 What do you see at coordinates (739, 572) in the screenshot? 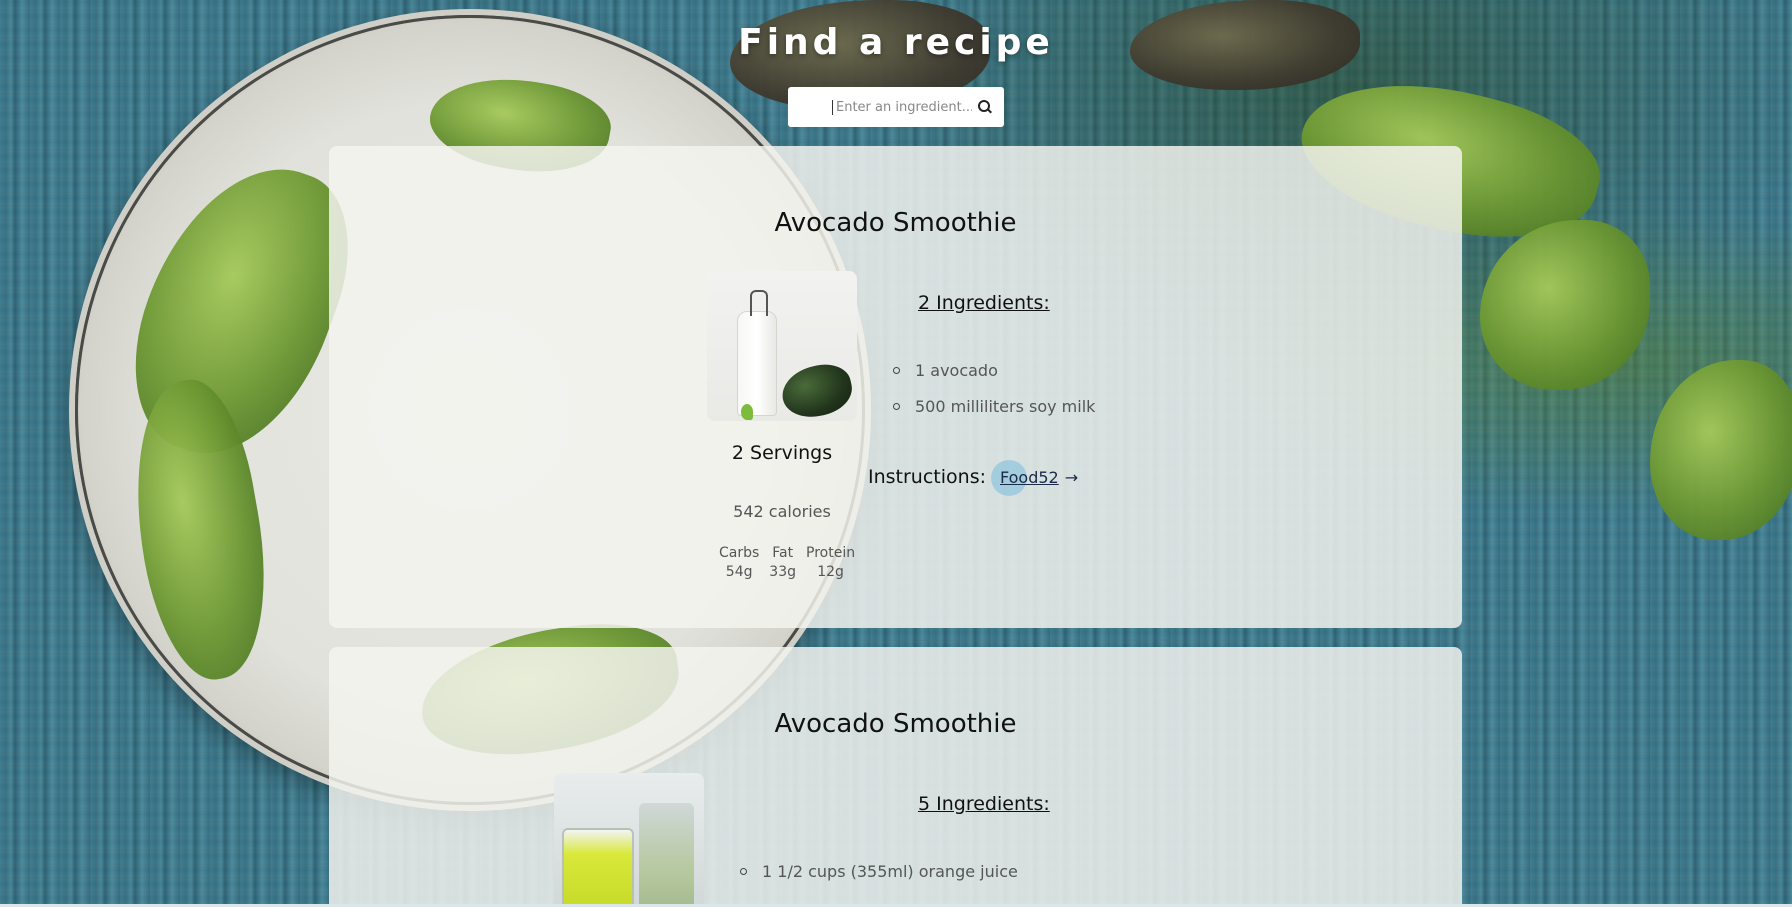
I see `macro-value: 54g` at bounding box center [739, 572].